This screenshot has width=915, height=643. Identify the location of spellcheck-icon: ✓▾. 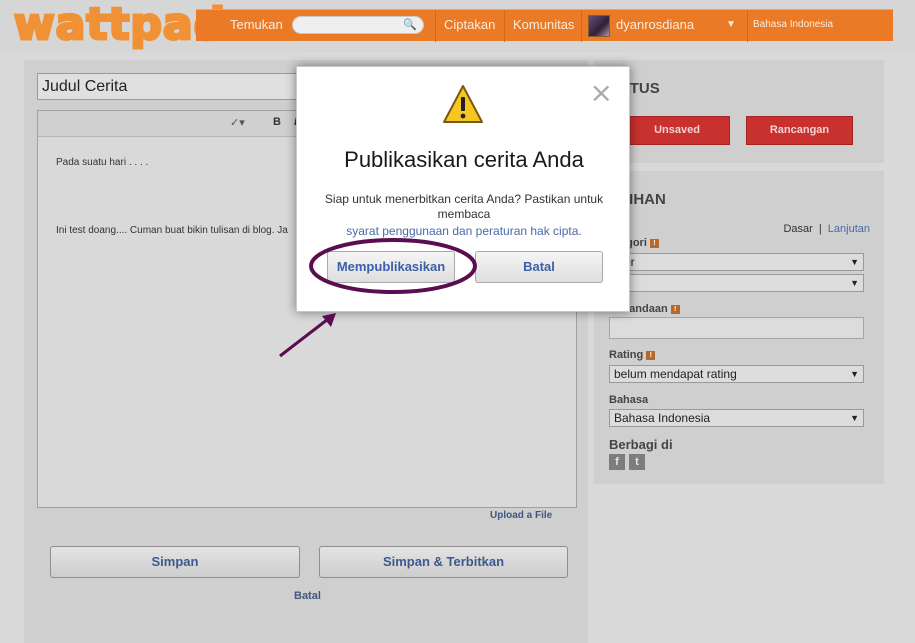
(237, 122).